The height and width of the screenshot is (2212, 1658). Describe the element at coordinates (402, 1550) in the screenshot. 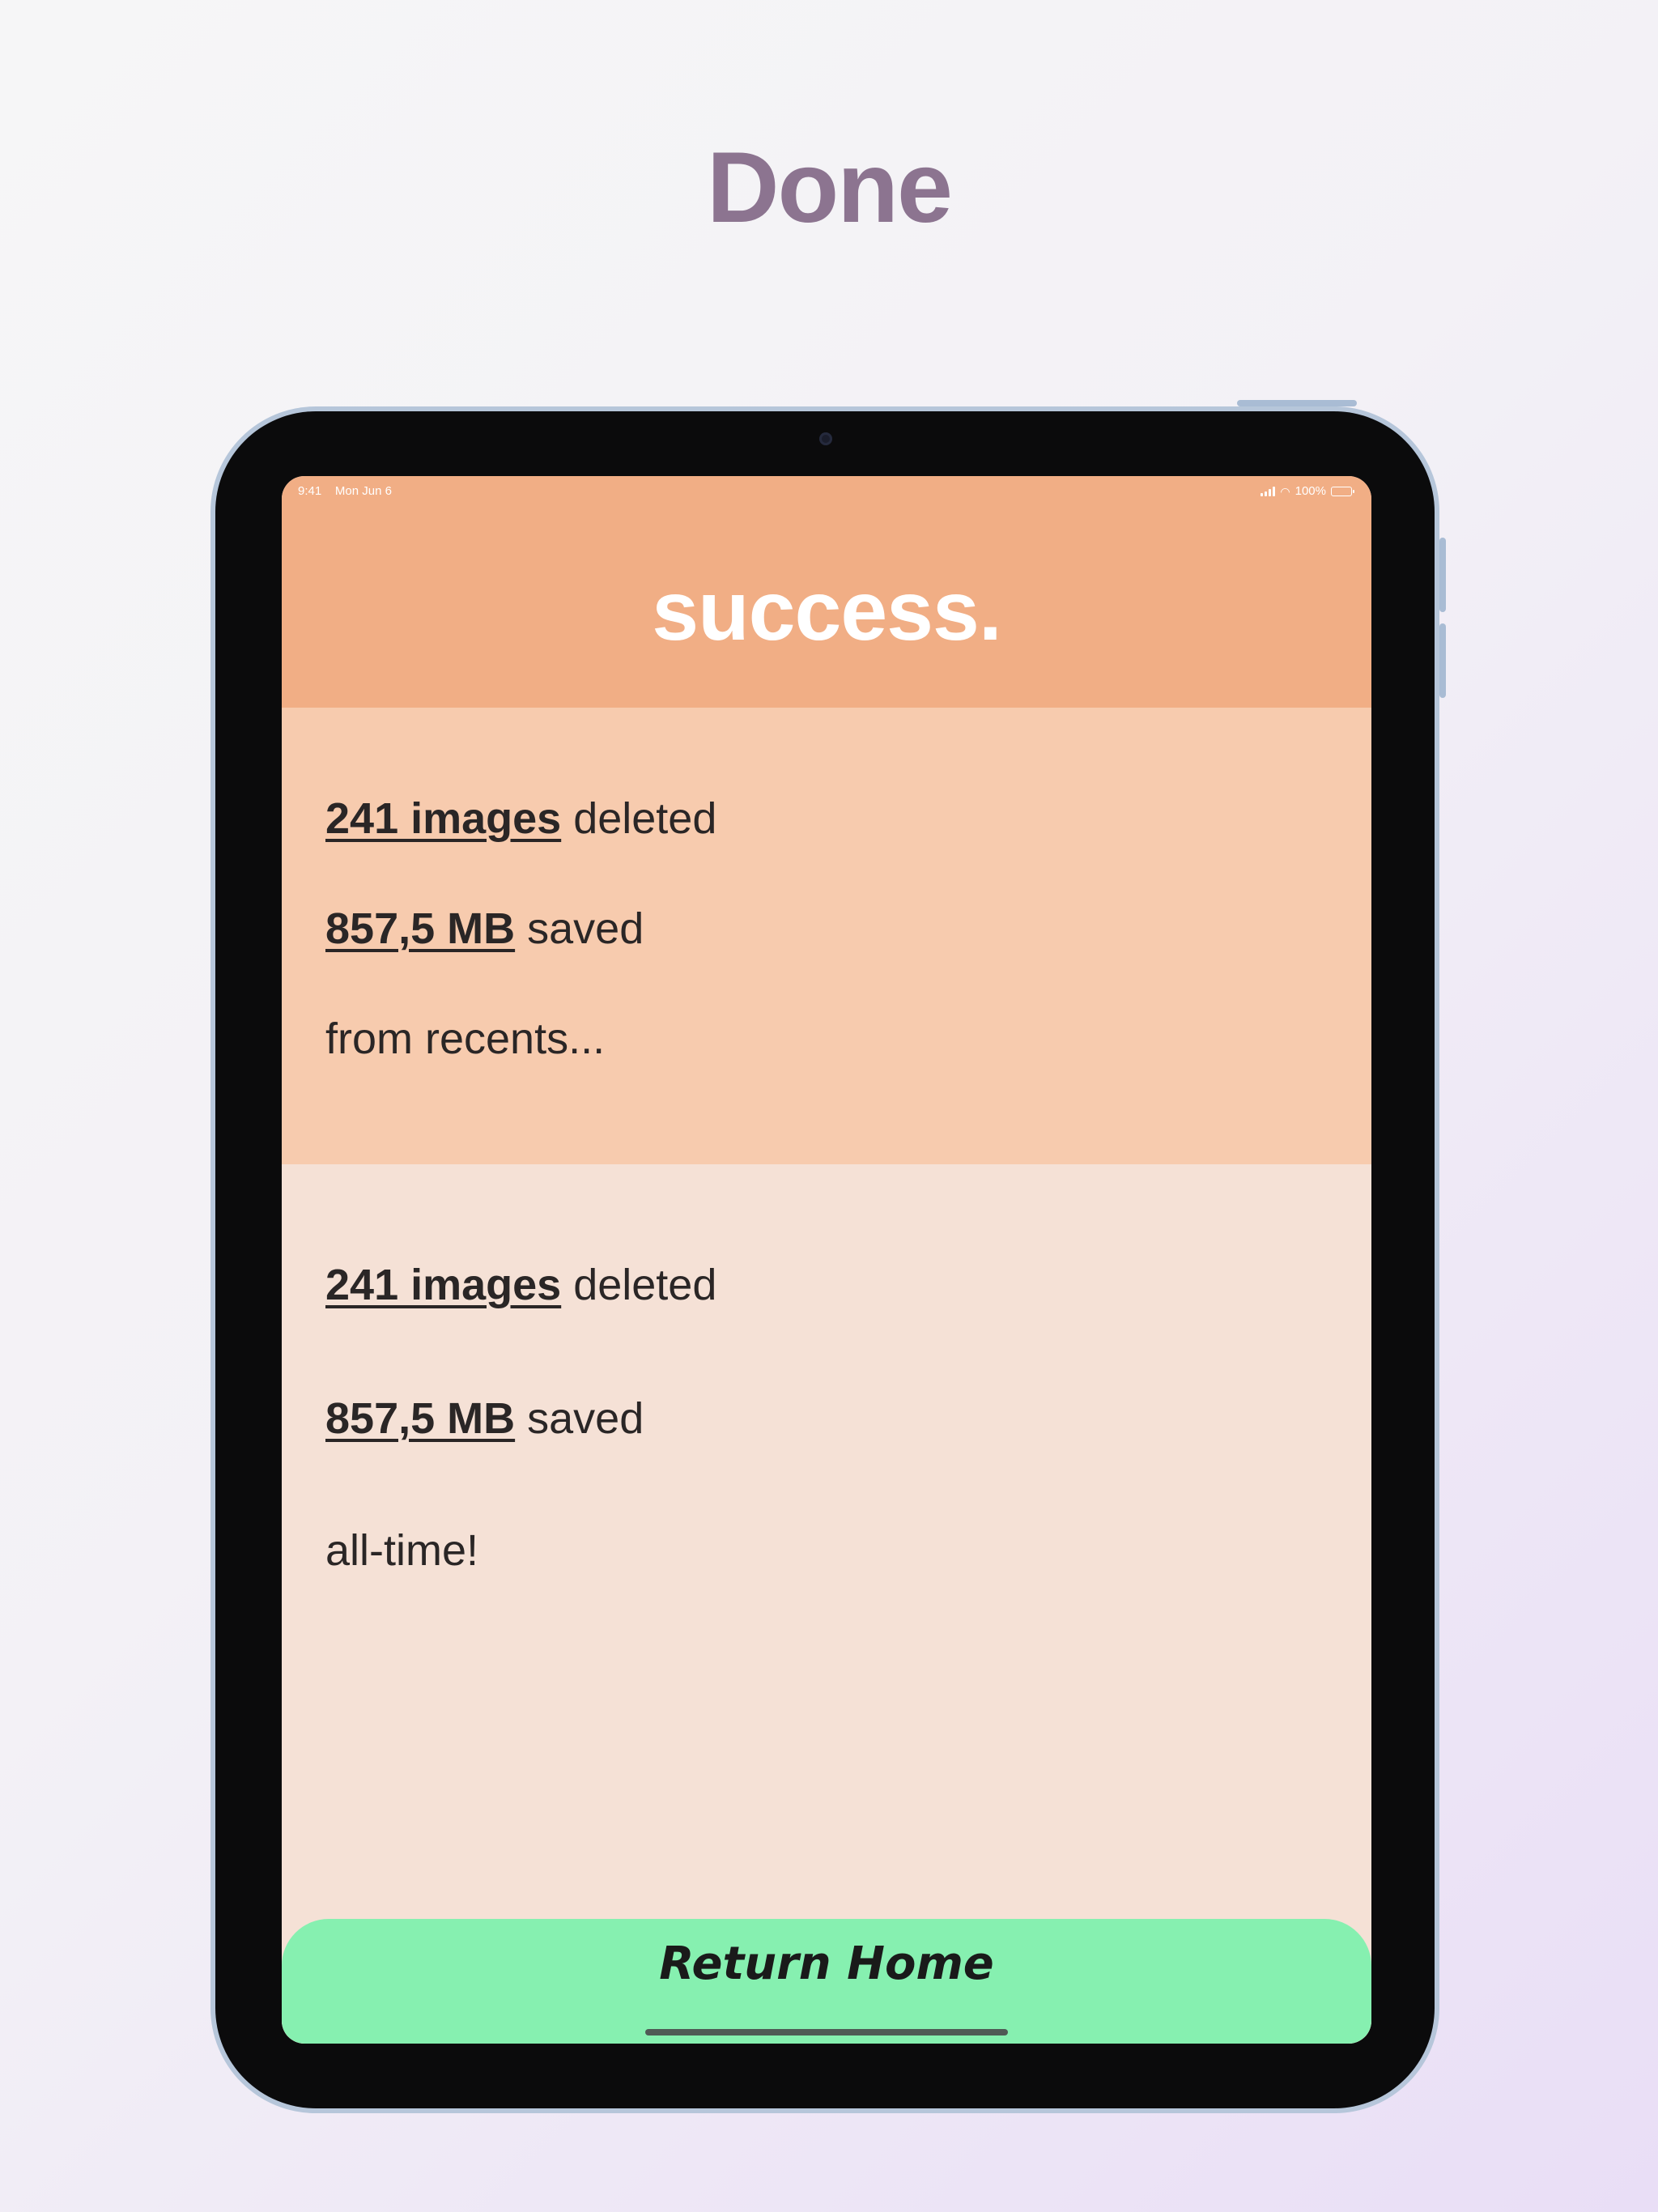

I see `alltime-scope-label: all-time!` at that location.